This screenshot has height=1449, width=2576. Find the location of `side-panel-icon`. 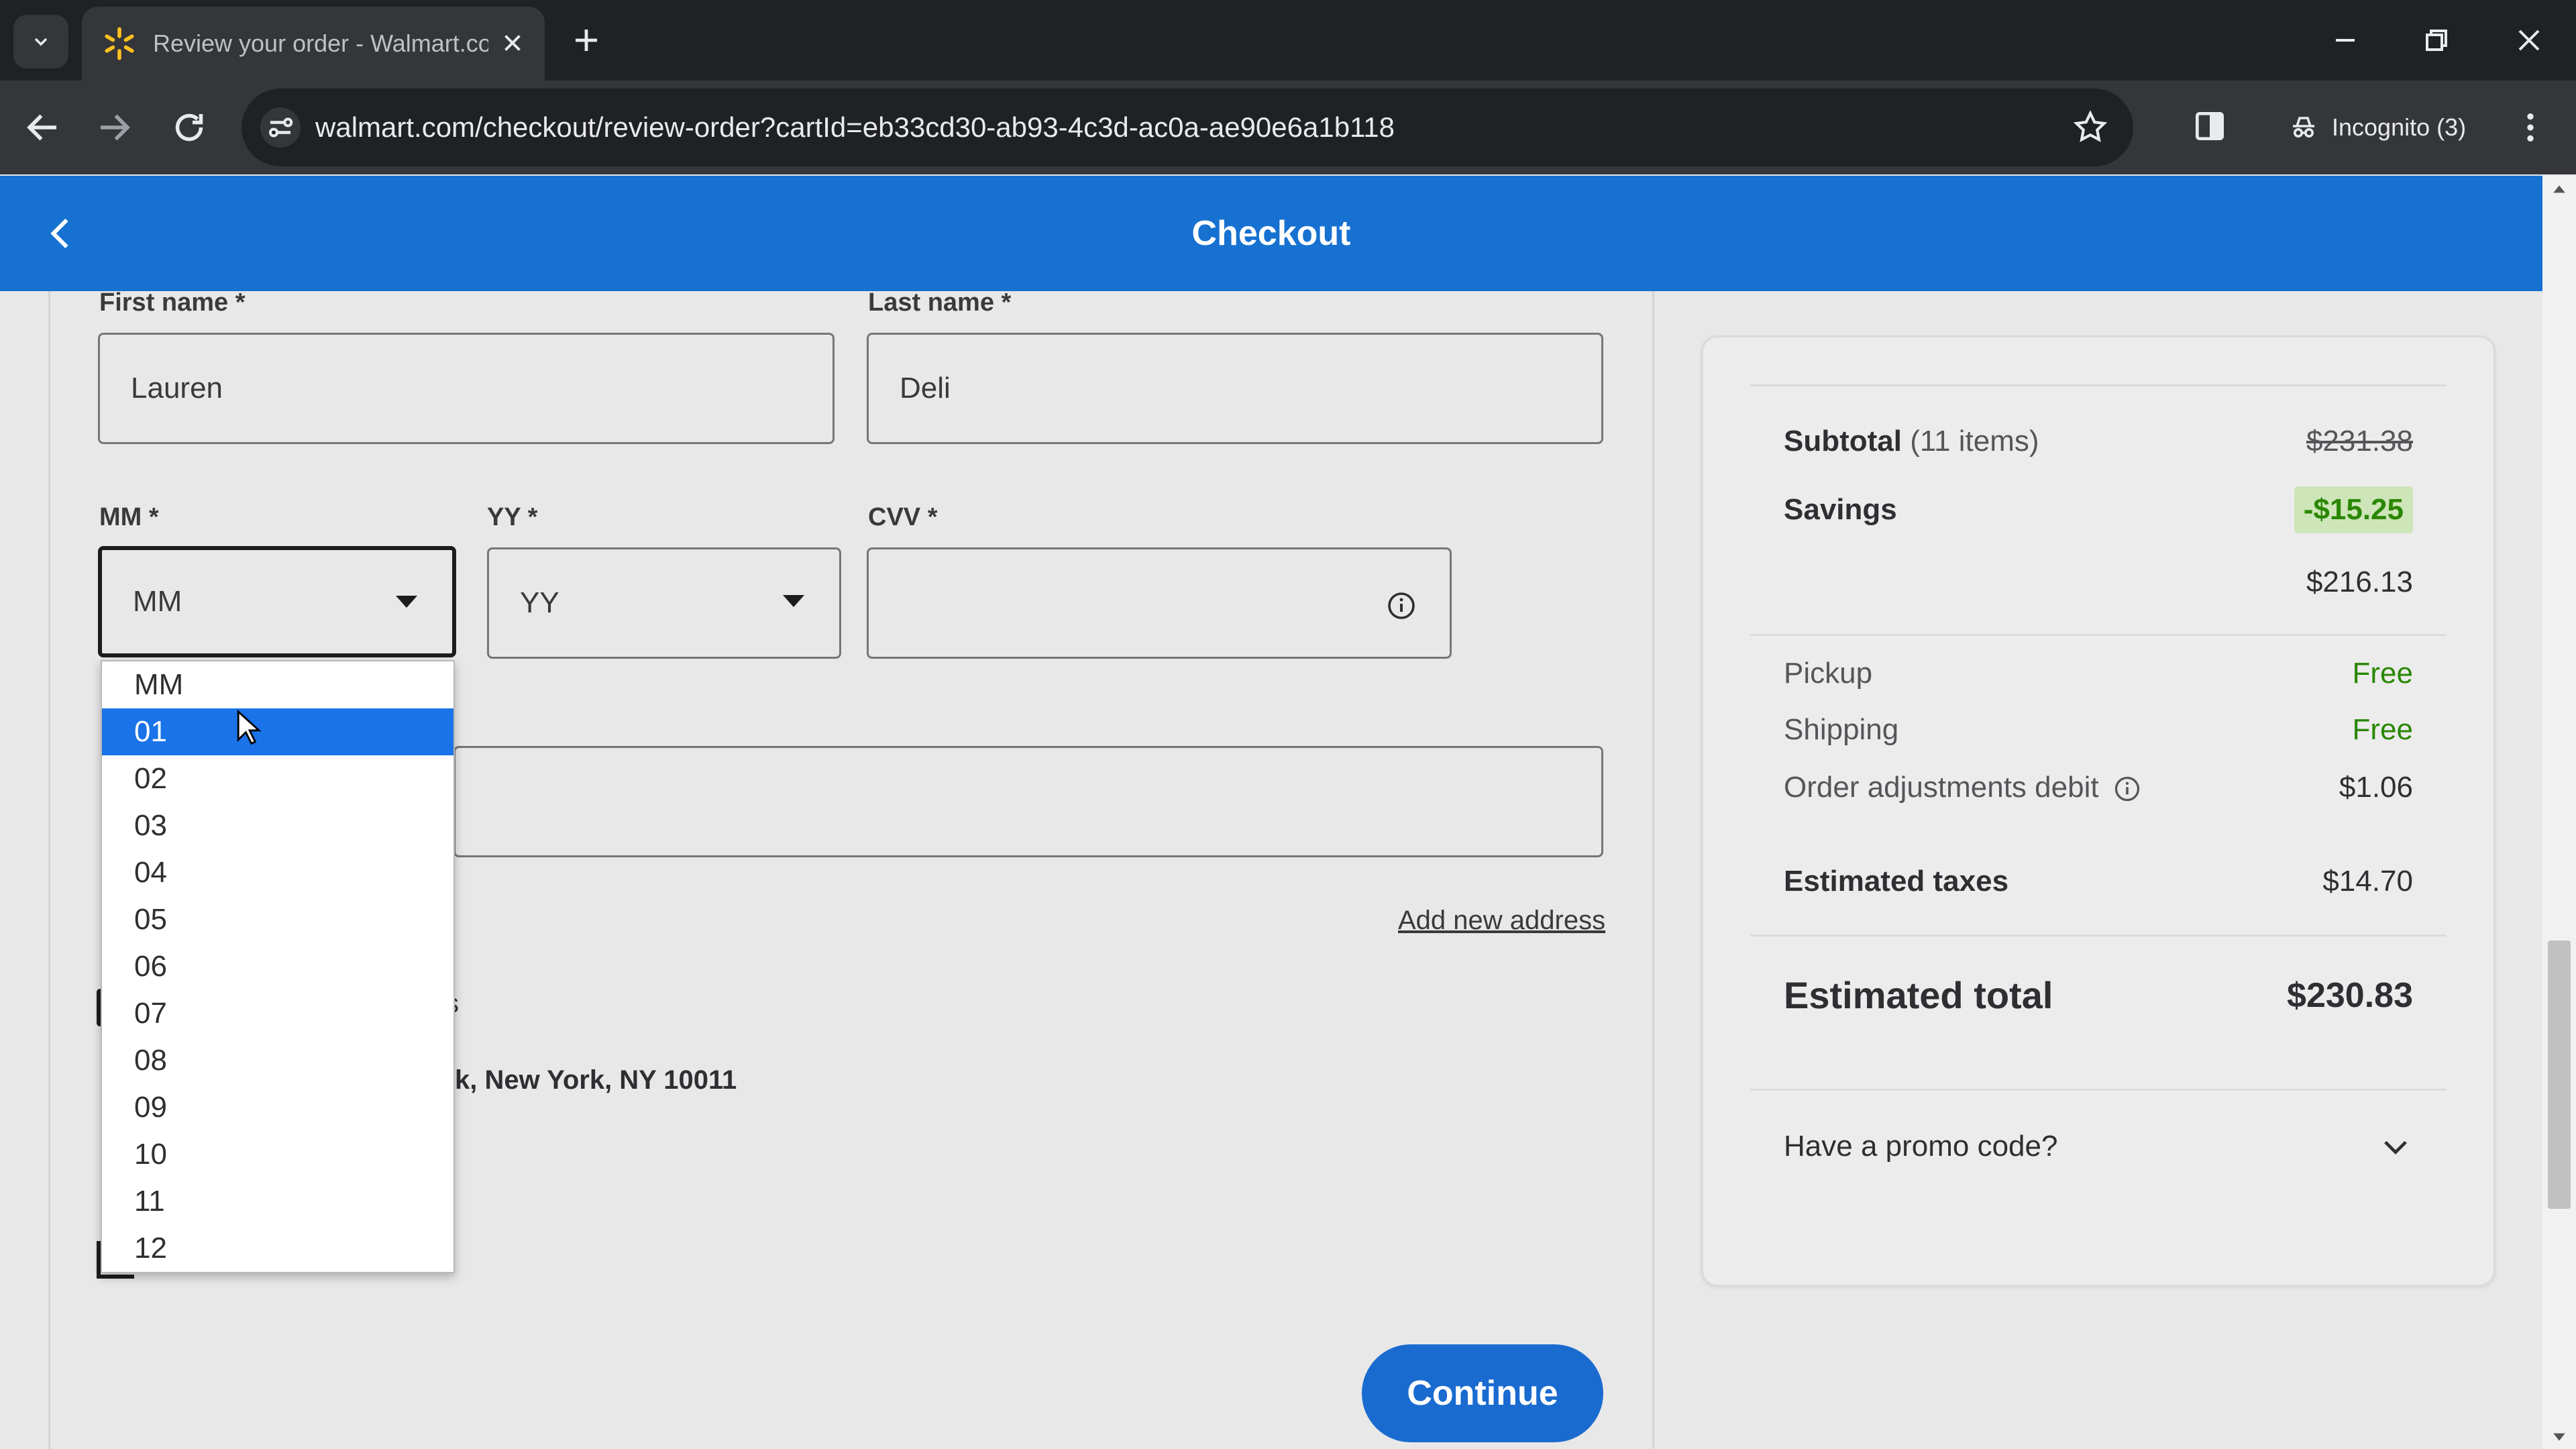

side-panel-icon is located at coordinates (2210, 126).